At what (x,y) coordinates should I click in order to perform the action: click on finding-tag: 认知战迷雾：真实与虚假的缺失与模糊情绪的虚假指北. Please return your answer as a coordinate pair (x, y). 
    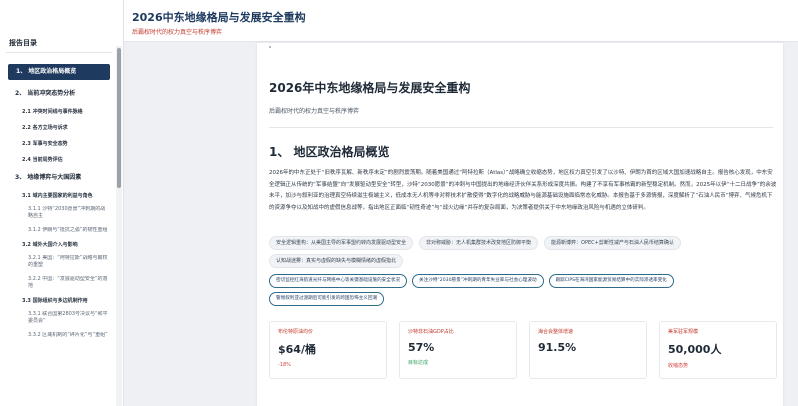
    Looking at the image, I should click on (336, 261).